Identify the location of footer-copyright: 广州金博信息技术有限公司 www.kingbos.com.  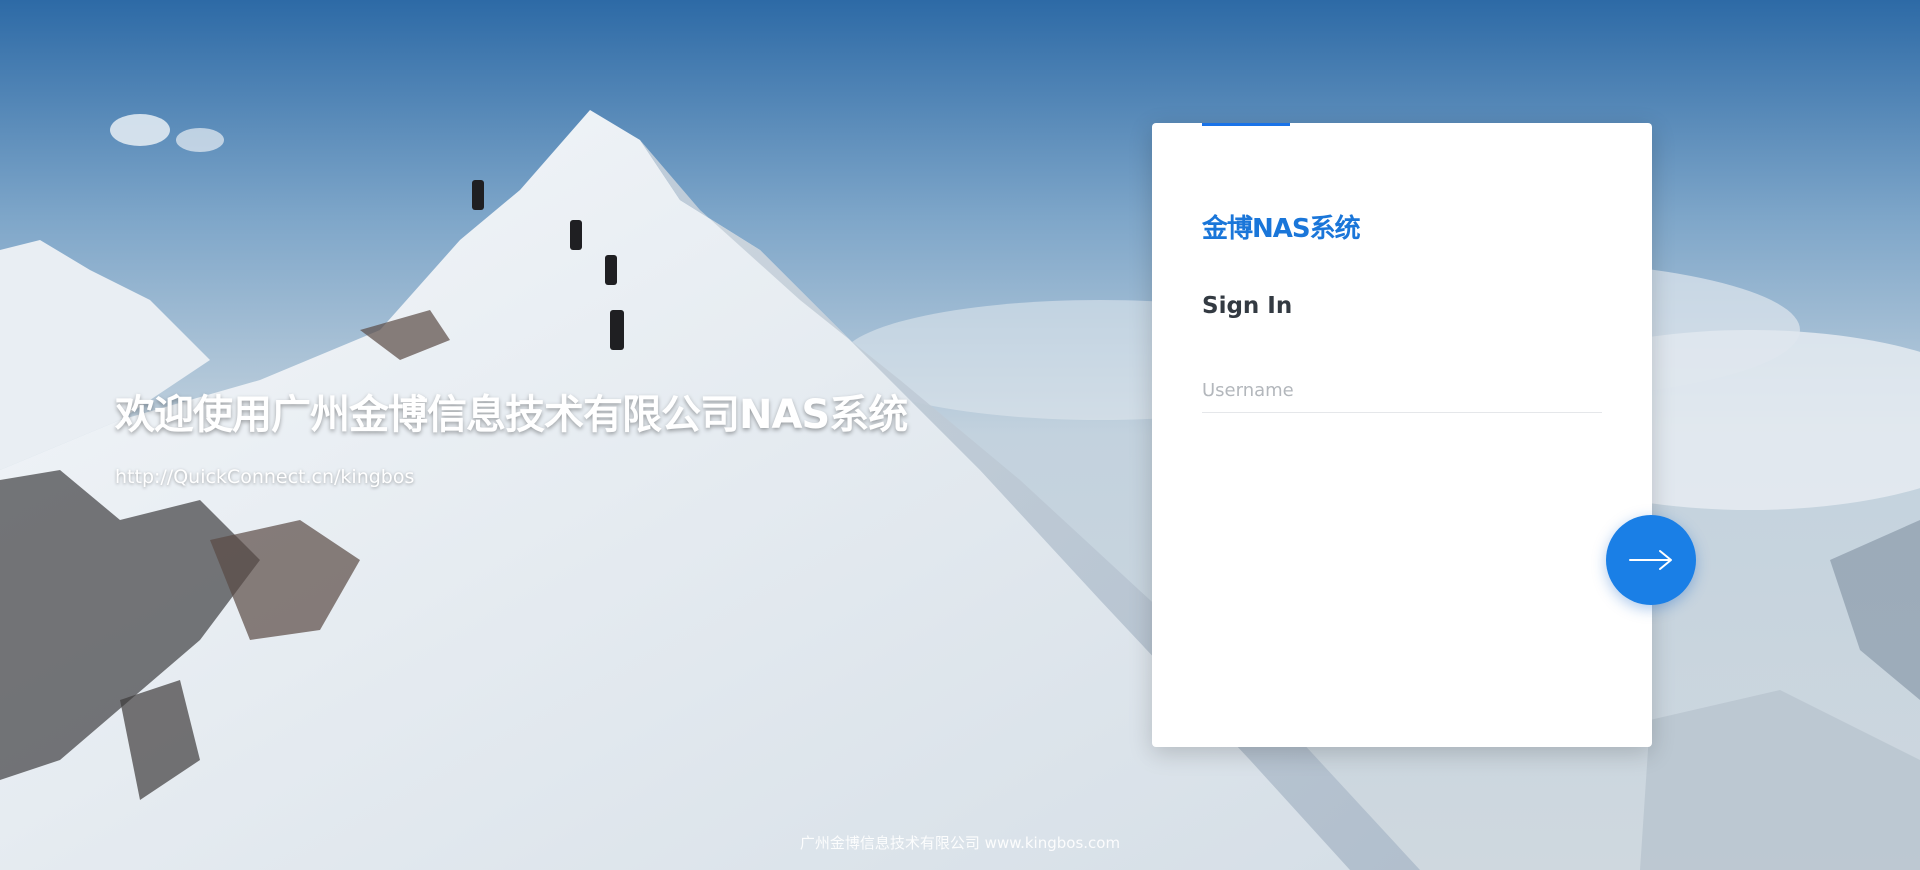
(960, 843).